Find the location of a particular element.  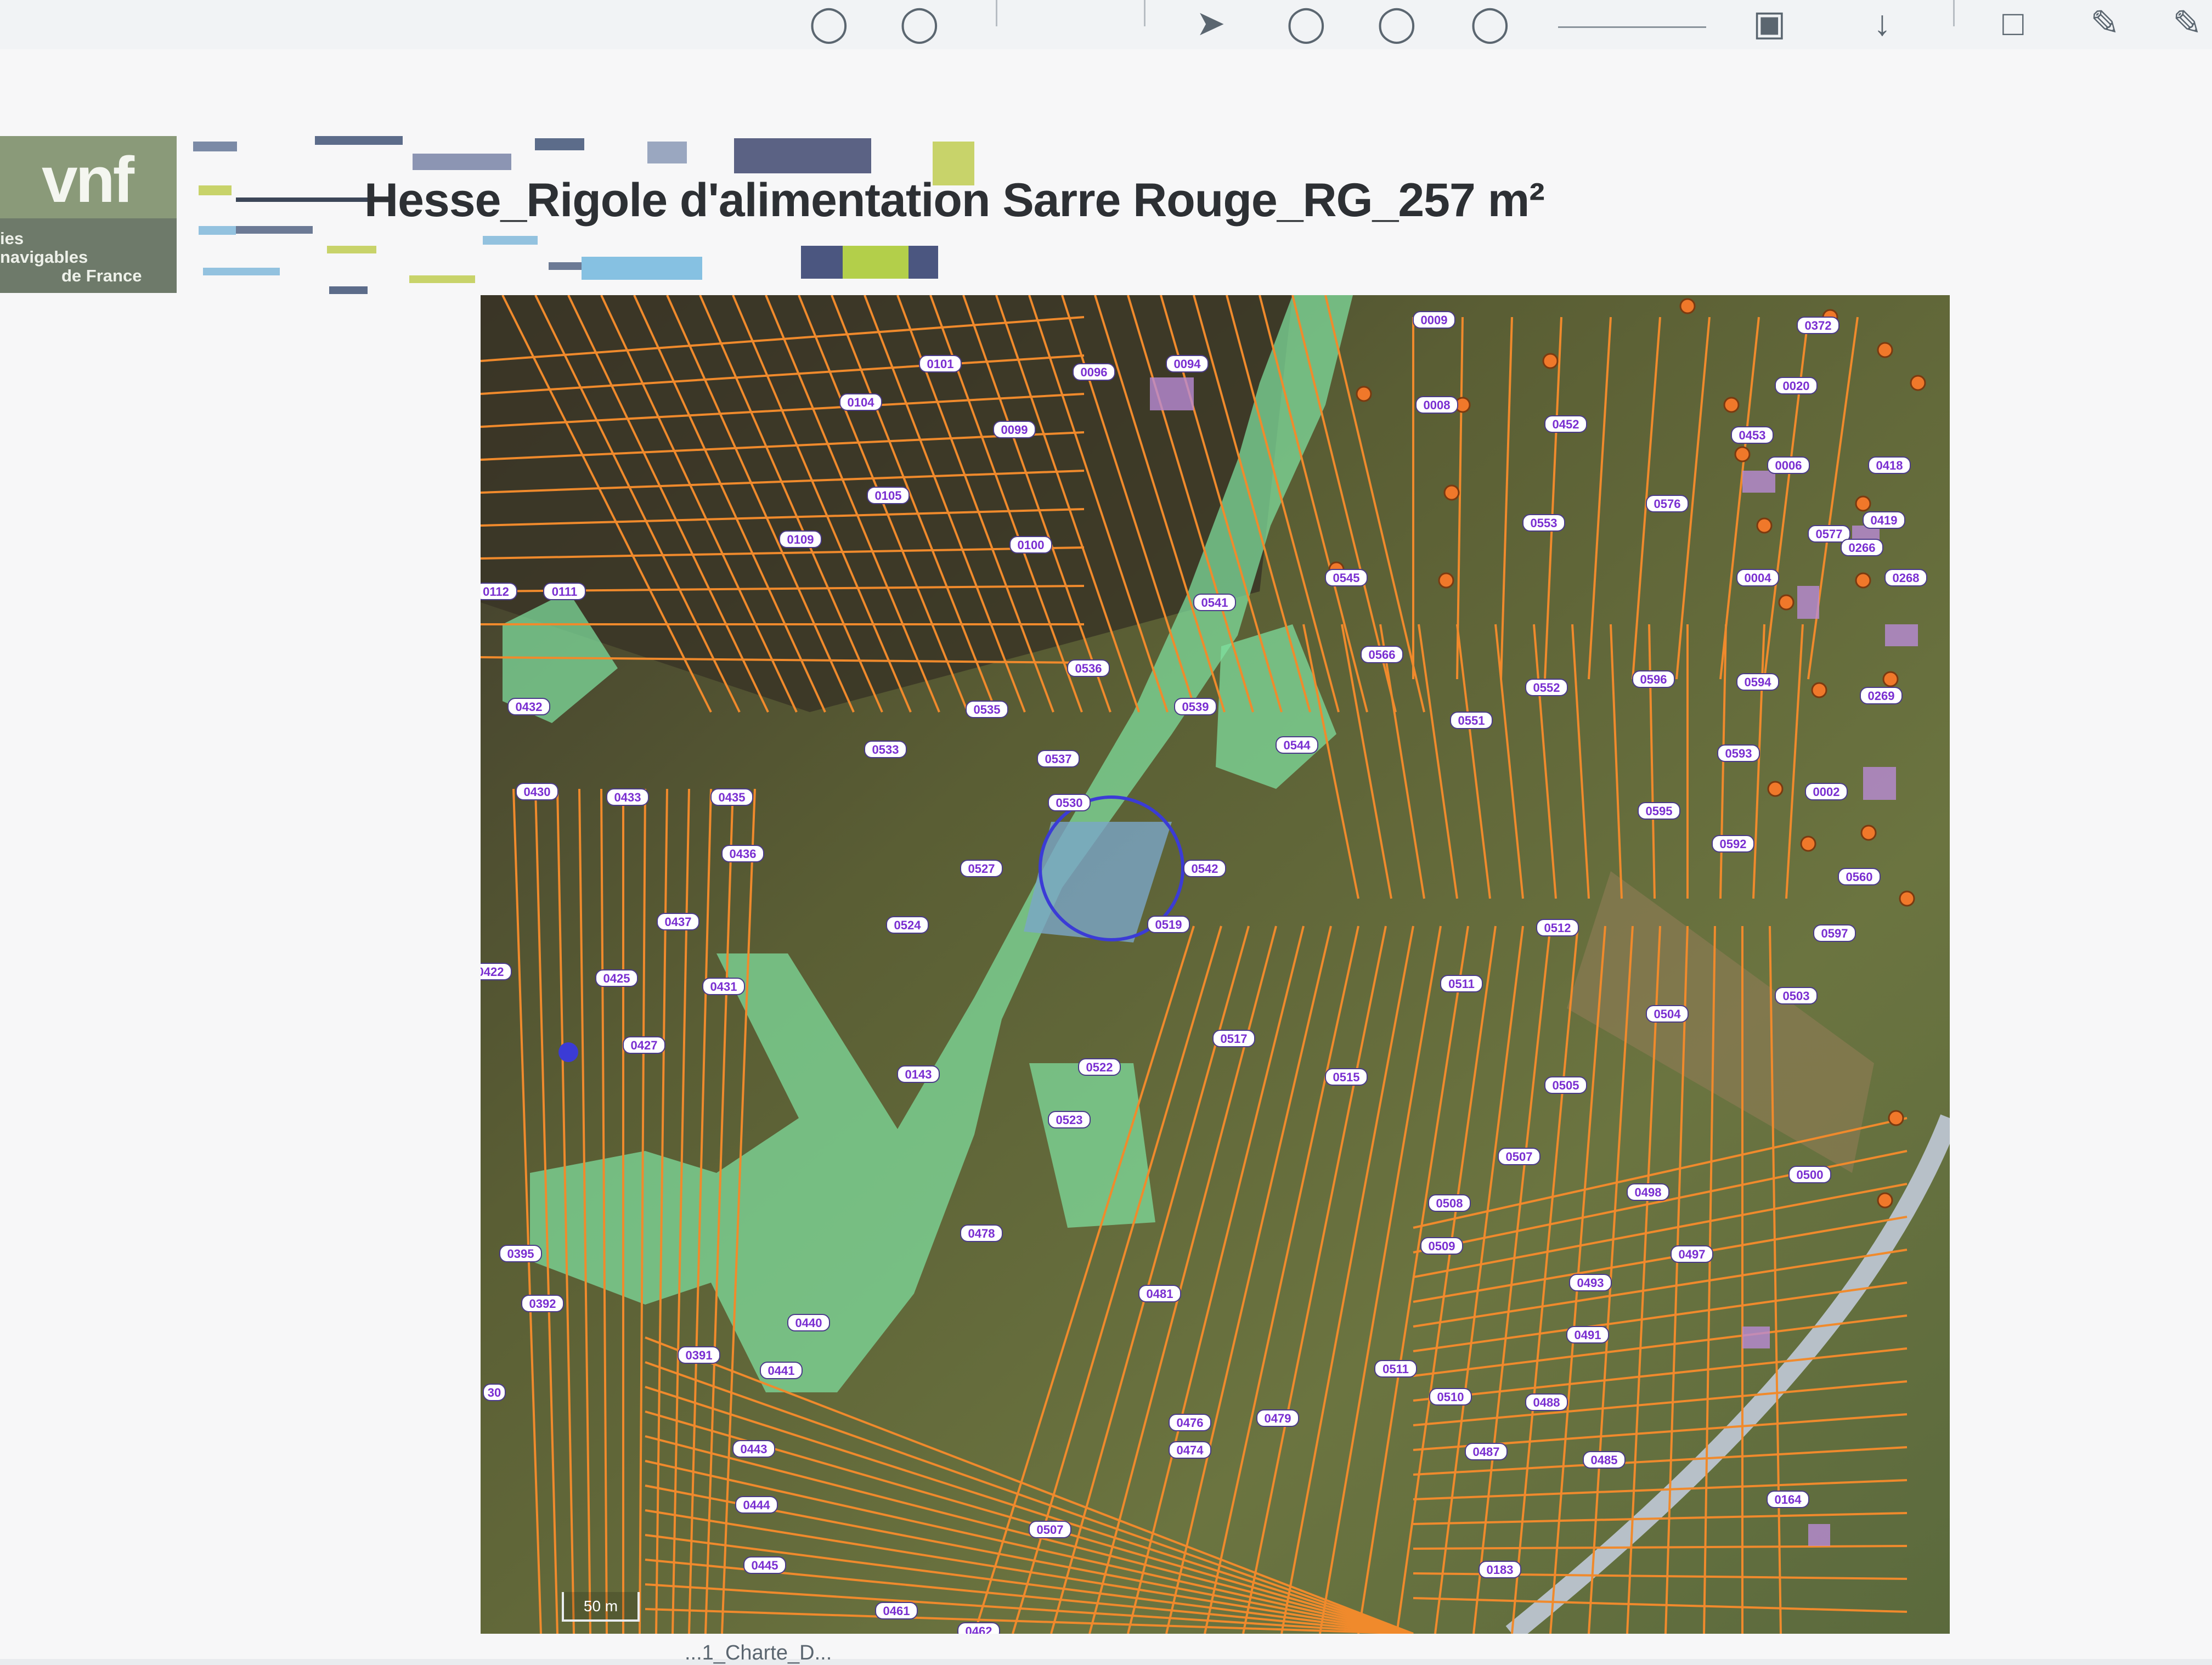

parcel-label: 0437 is located at coordinates (678, 921).